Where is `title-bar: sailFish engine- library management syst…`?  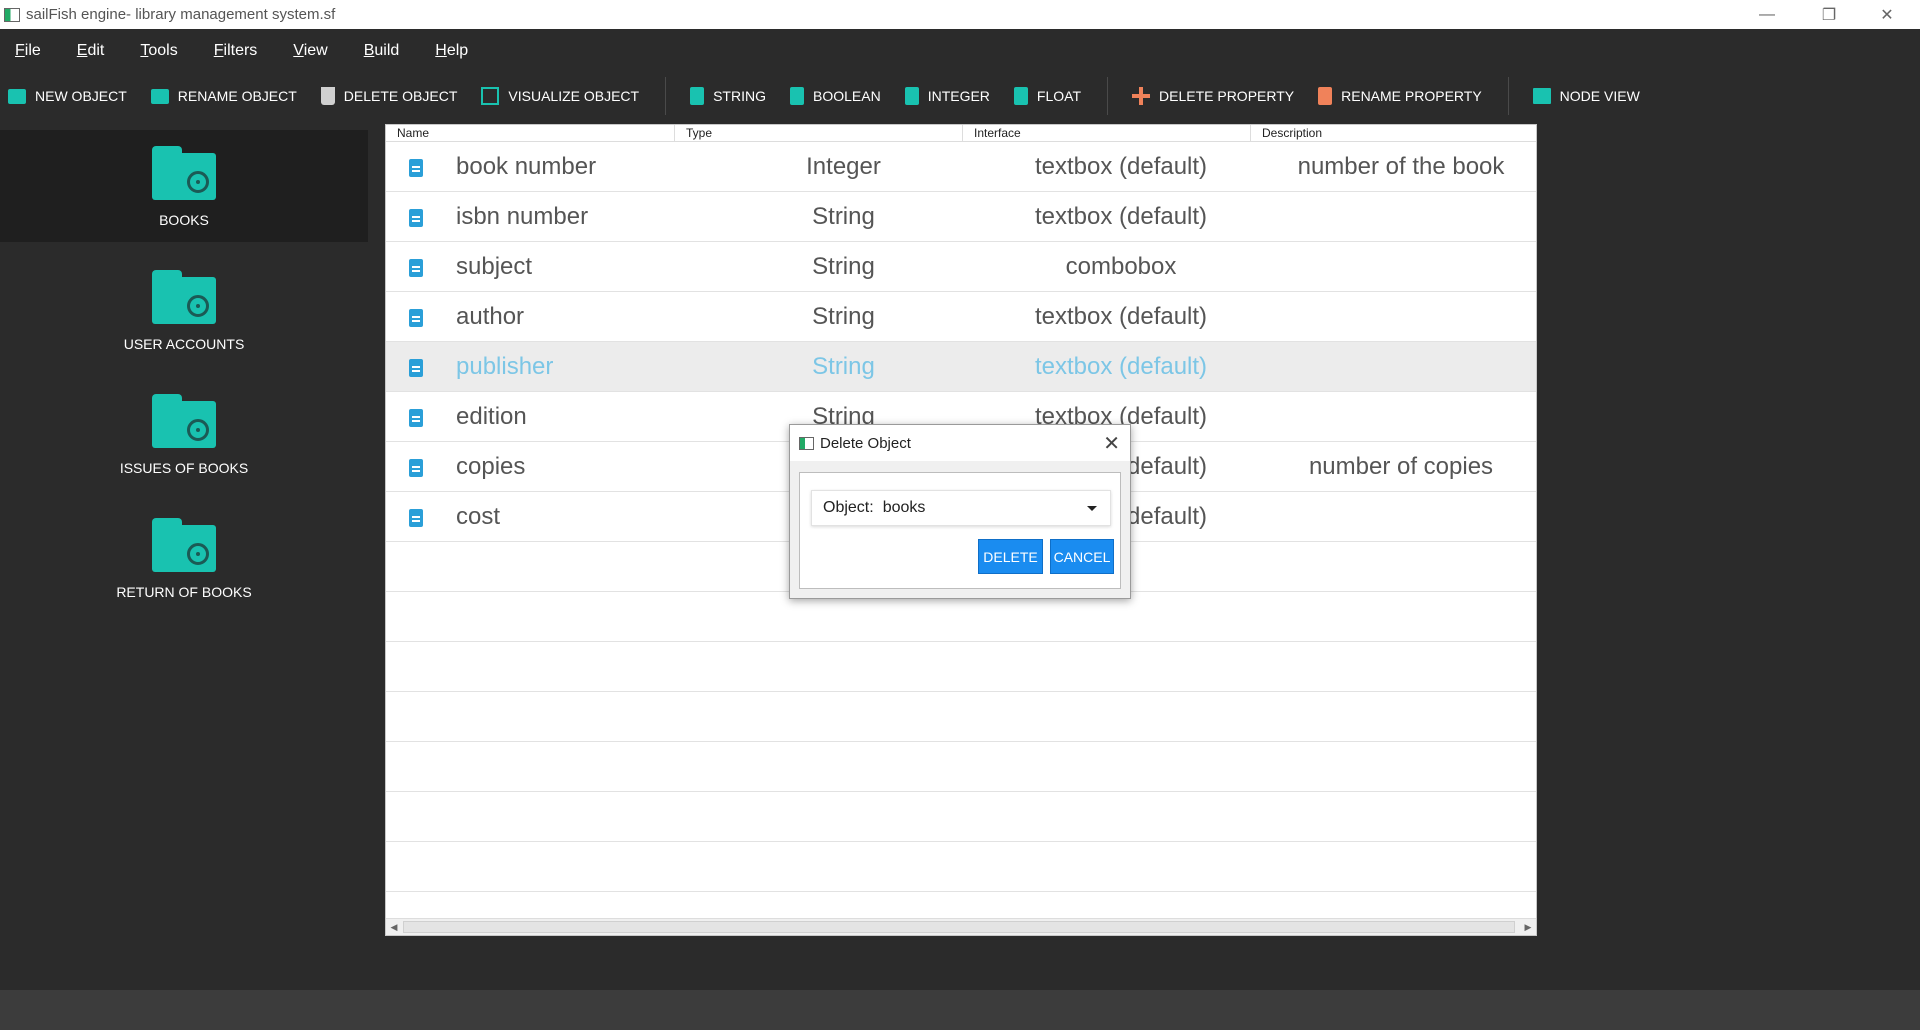
title-bar: sailFish engine- library management syst… is located at coordinates (960, 14).